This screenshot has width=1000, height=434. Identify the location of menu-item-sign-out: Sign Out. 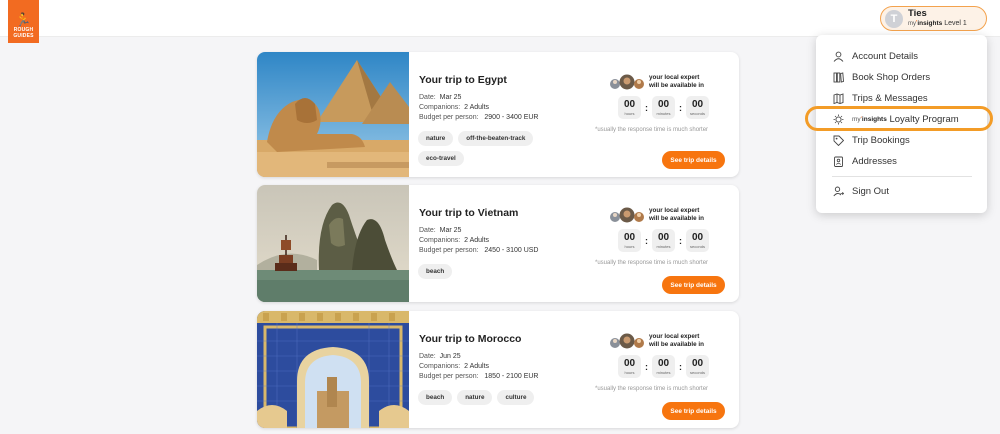
(901, 191).